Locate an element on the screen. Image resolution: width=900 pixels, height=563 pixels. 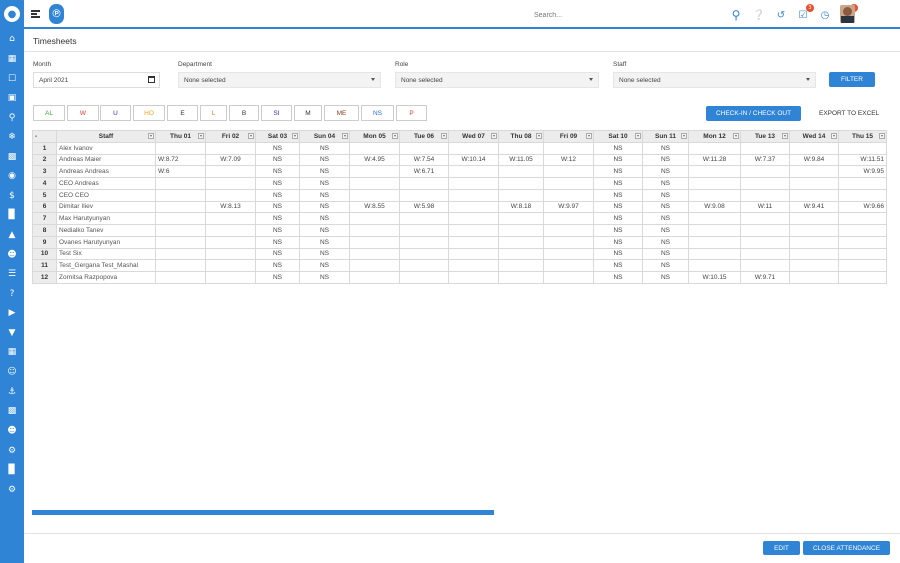
staff-name-cell: Test Six is located at coordinates (106, 254).